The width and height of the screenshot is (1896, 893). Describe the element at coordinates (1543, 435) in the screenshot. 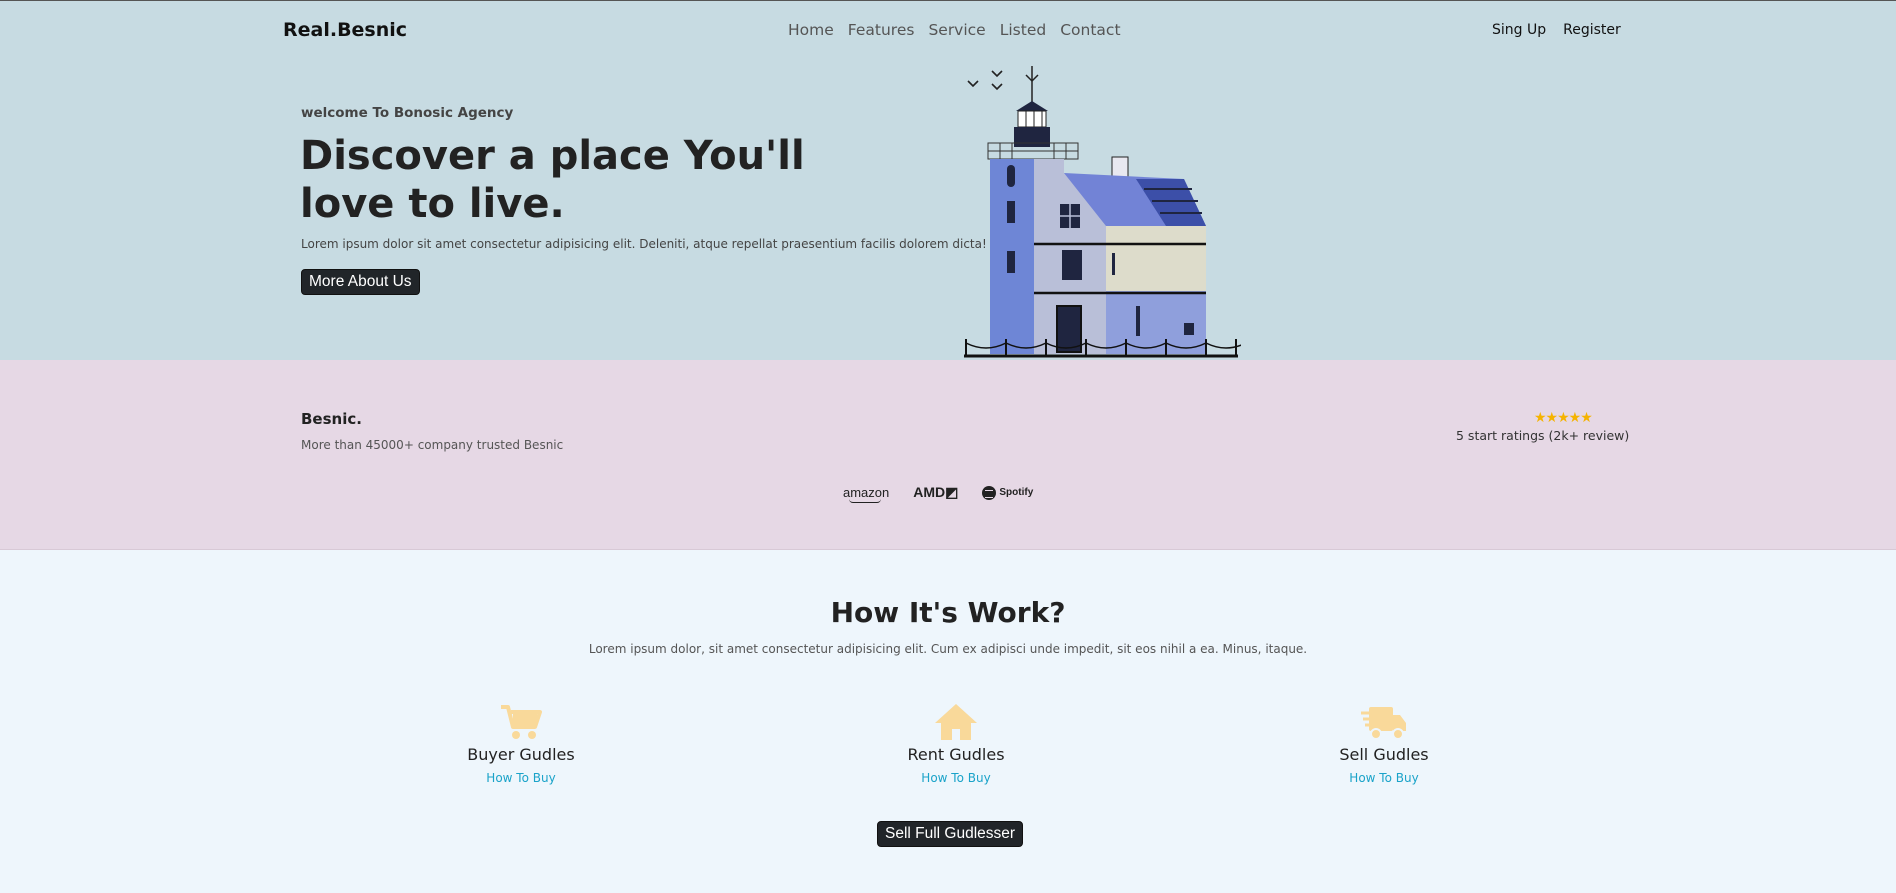

I see `ratings-text: 5 start ratings (2k+ review)` at that location.